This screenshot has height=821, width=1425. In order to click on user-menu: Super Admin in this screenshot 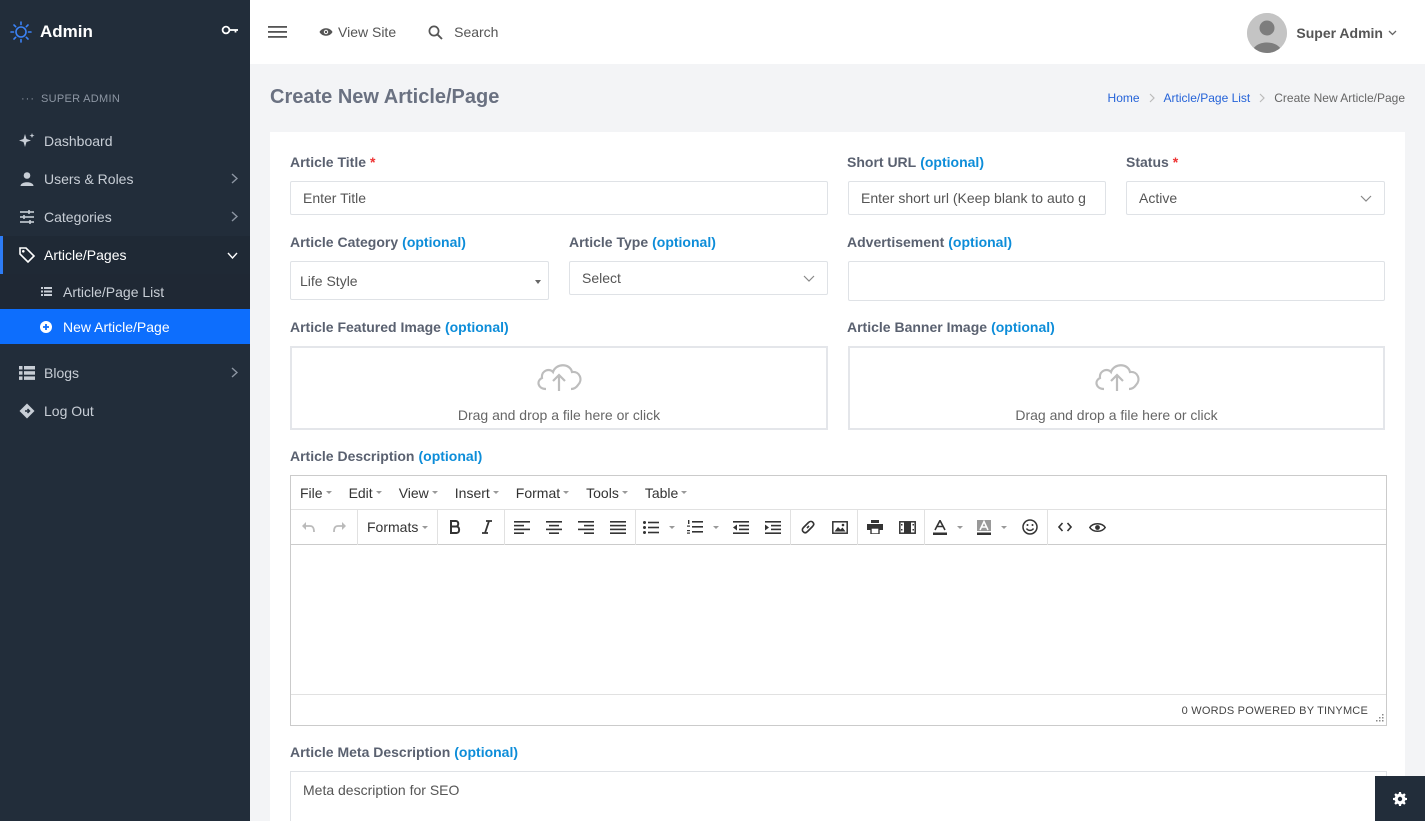, I will do `click(1322, 33)`.